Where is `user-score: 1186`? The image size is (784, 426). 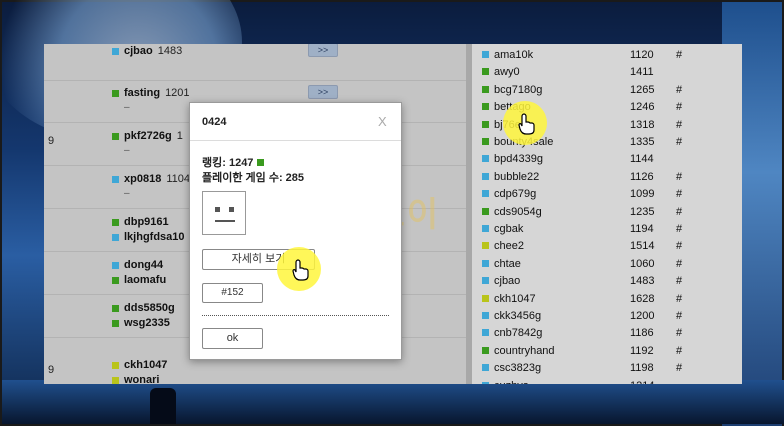
user-score: 1186 is located at coordinates (642, 333).